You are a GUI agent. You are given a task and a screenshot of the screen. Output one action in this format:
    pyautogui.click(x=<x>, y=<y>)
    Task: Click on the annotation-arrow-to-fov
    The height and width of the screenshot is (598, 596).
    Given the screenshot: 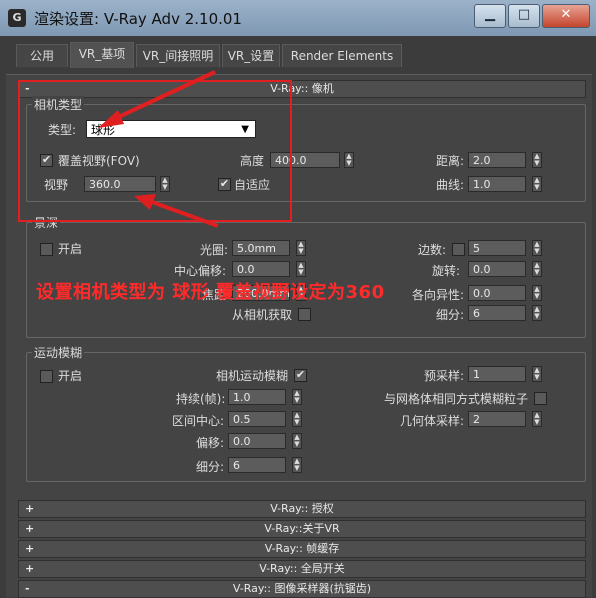 What is the action you would take?
    pyautogui.click(x=176, y=211)
    